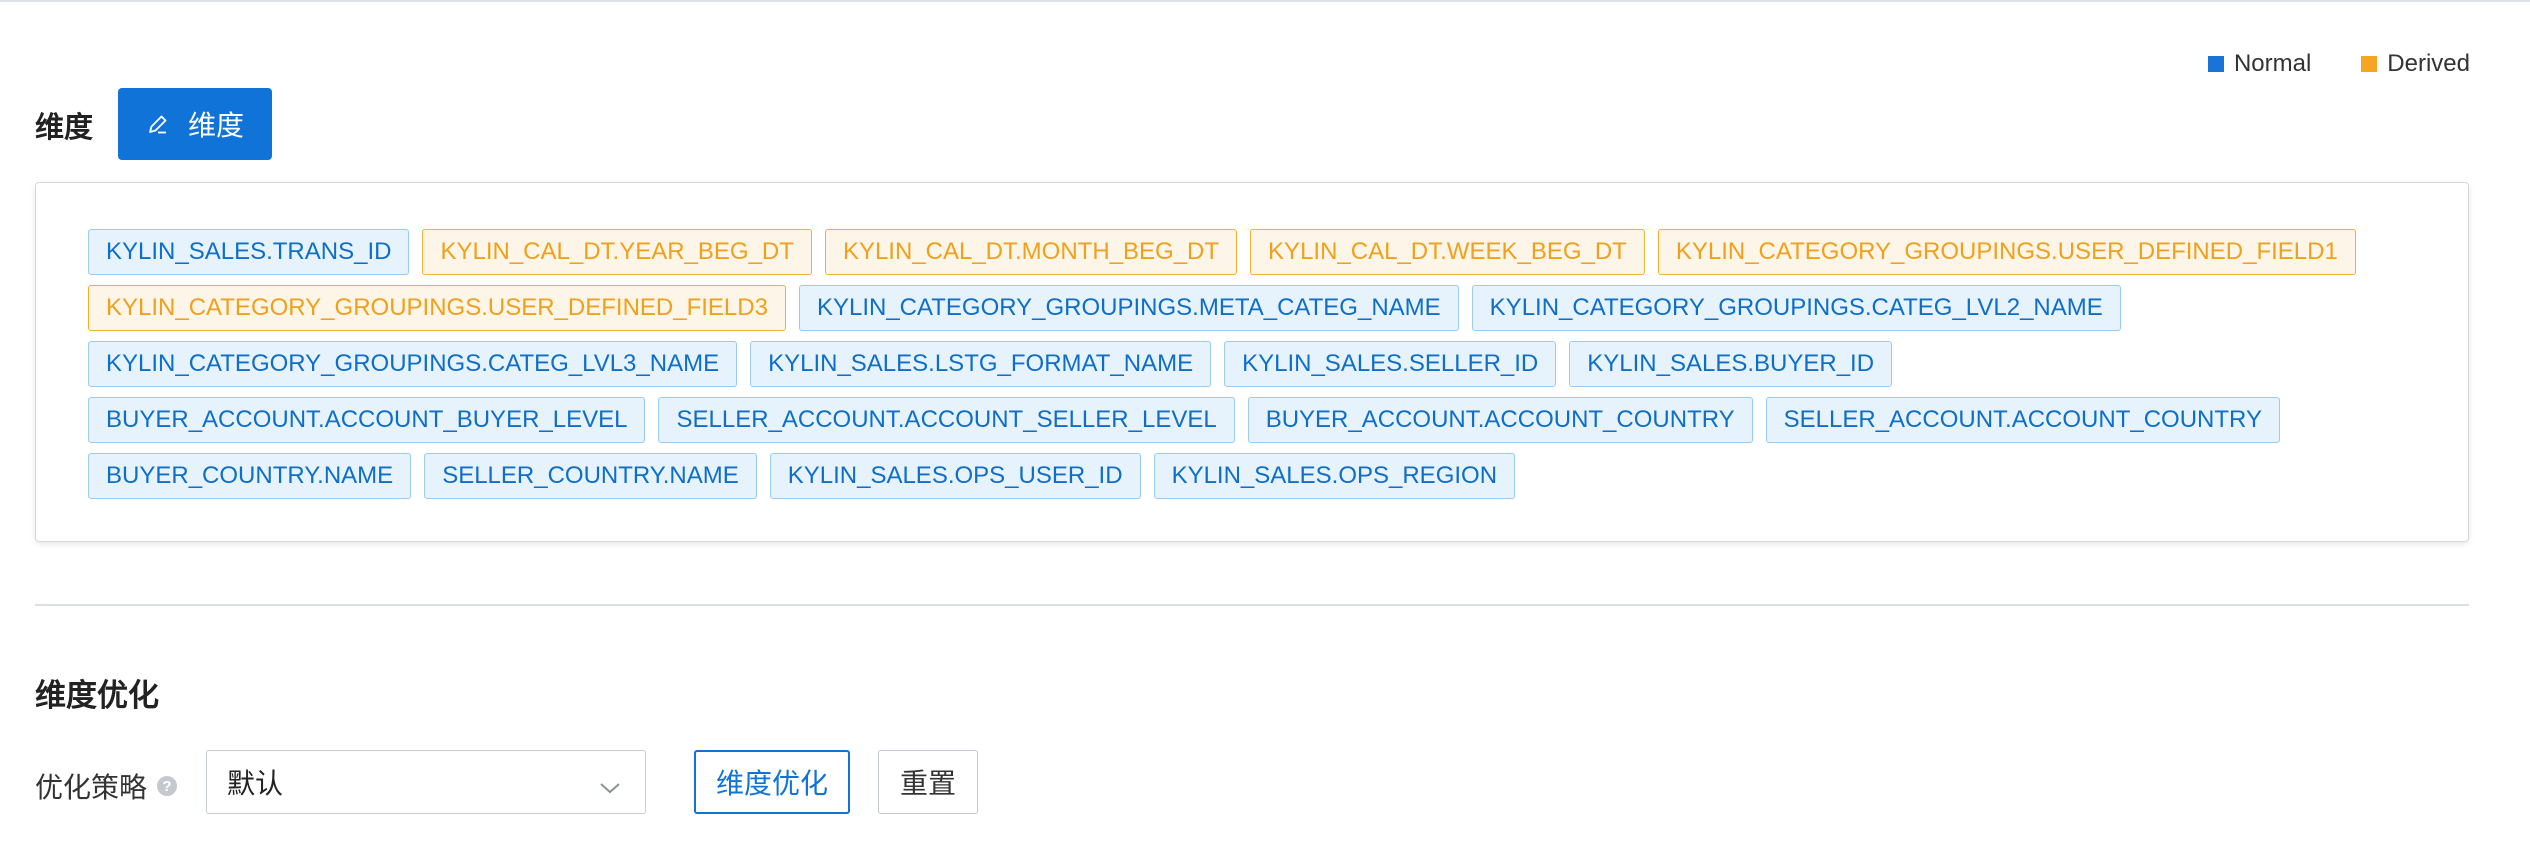 Image resolution: width=2530 pixels, height=842 pixels. Describe the element at coordinates (2314, 64) in the screenshot. I see `legend: Normal Derived` at that location.